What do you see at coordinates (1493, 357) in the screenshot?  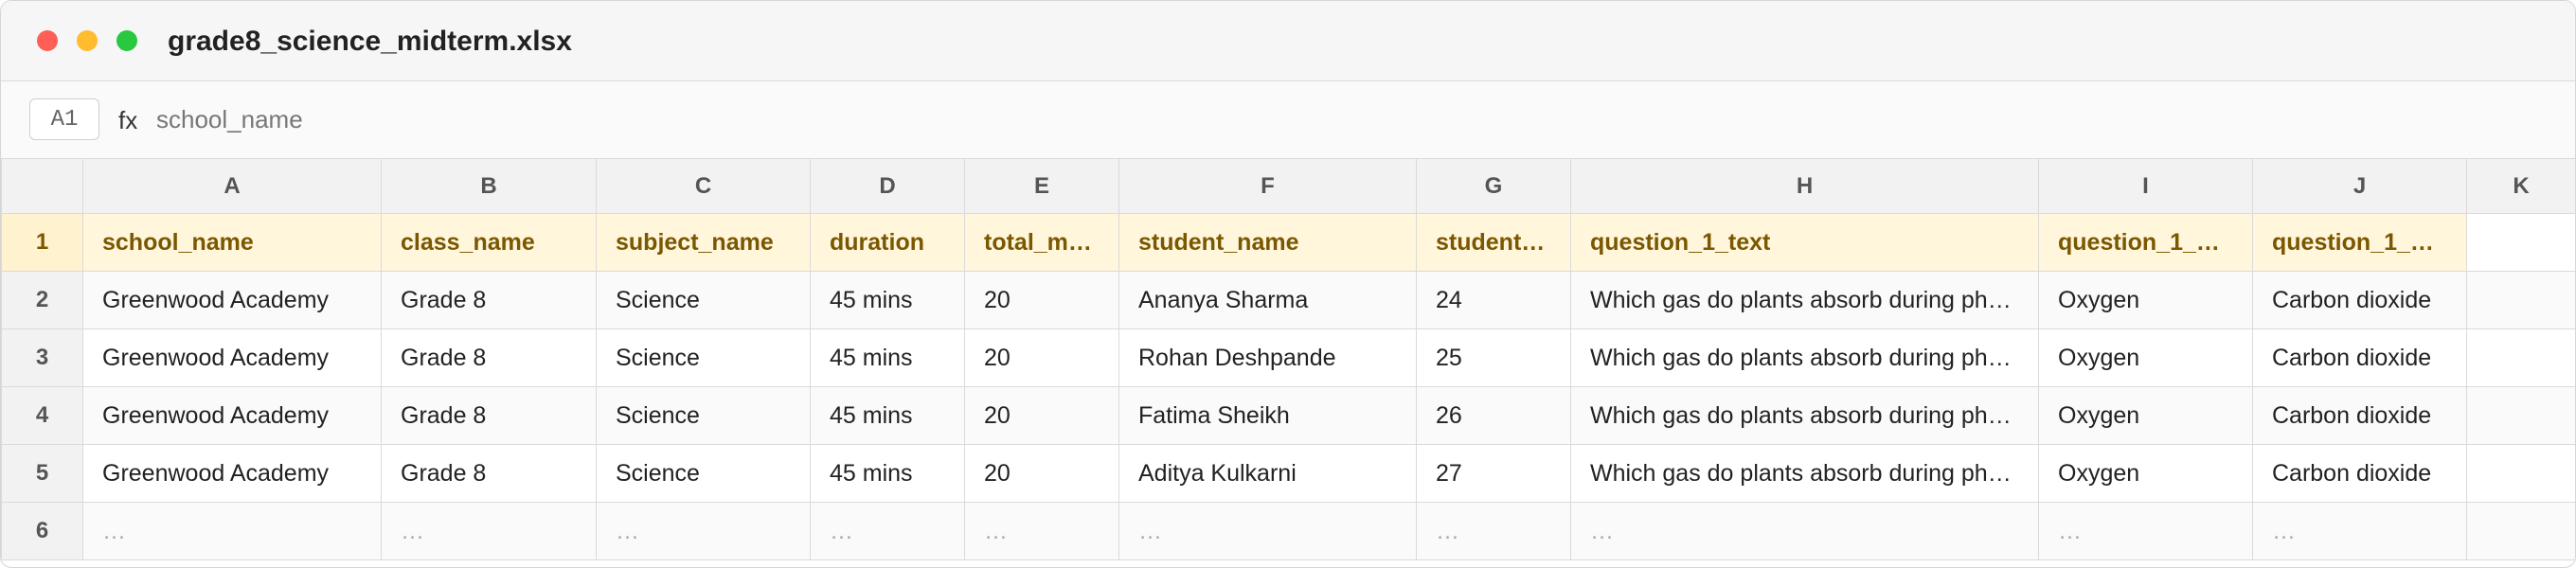 I see `table-cell: 25` at bounding box center [1493, 357].